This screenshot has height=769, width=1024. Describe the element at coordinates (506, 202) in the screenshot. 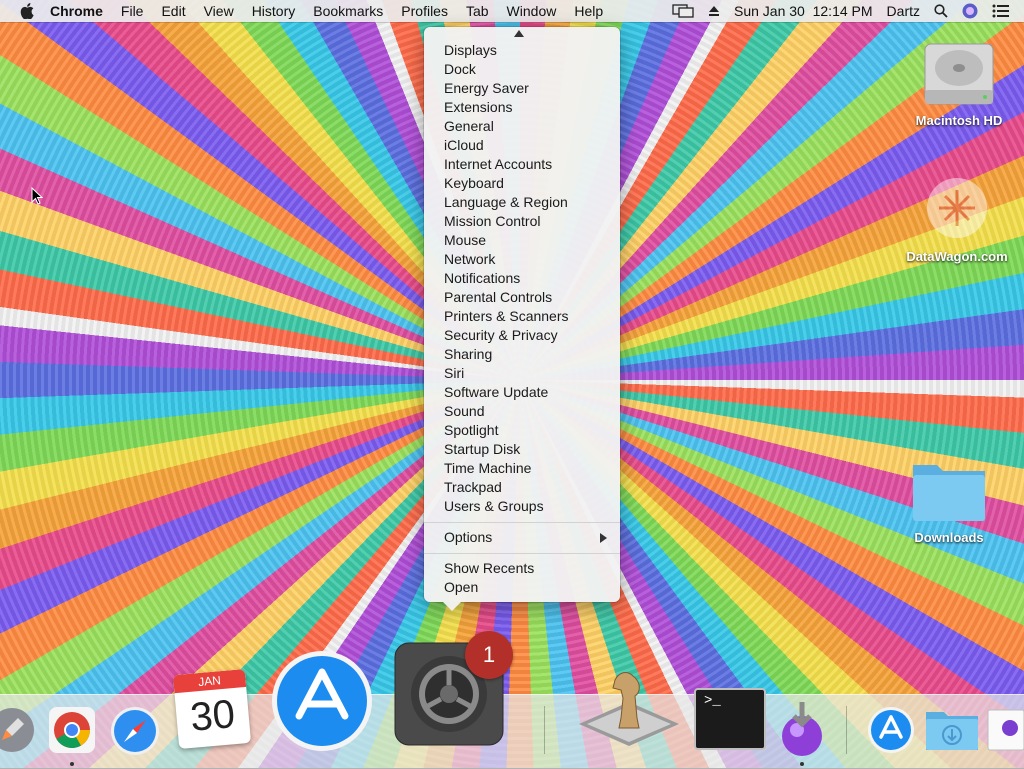

I see `menu-item-language-region: Language & Region` at that location.